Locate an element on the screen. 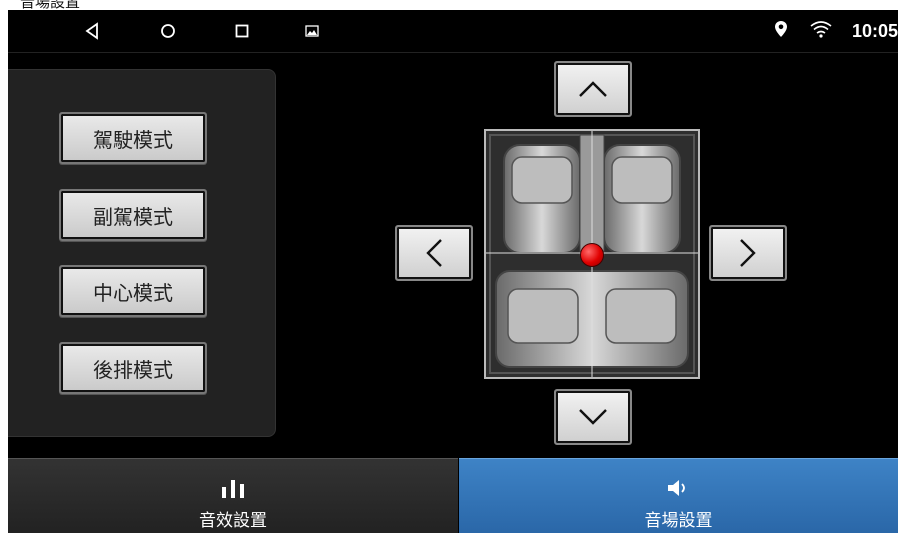 This screenshot has height=533, width=898. window-title-bar: 音場設置 is located at coordinates (449, 5).